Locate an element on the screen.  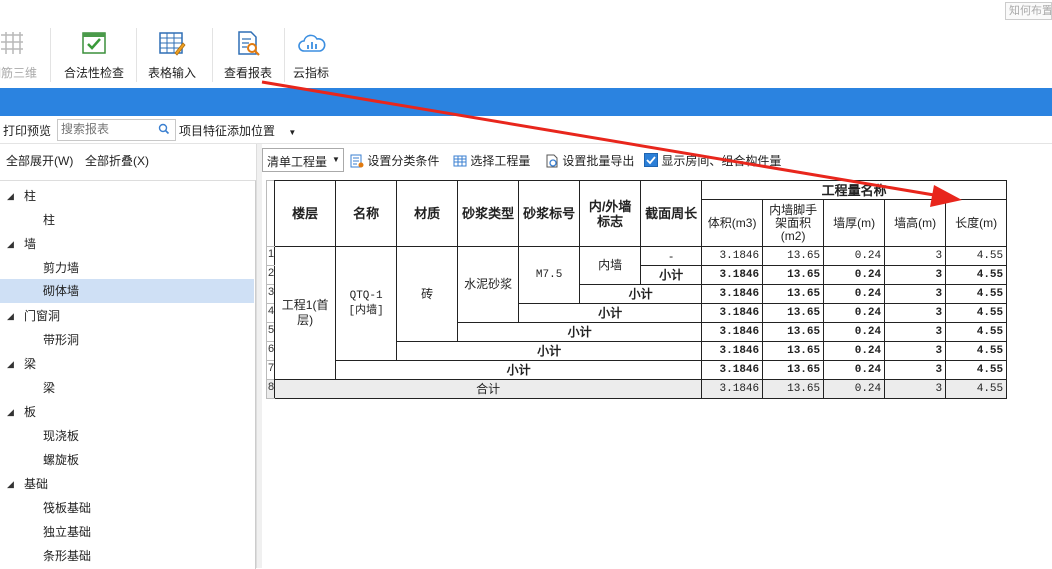
material-cell: 砖 is located at coordinates (427, 294).